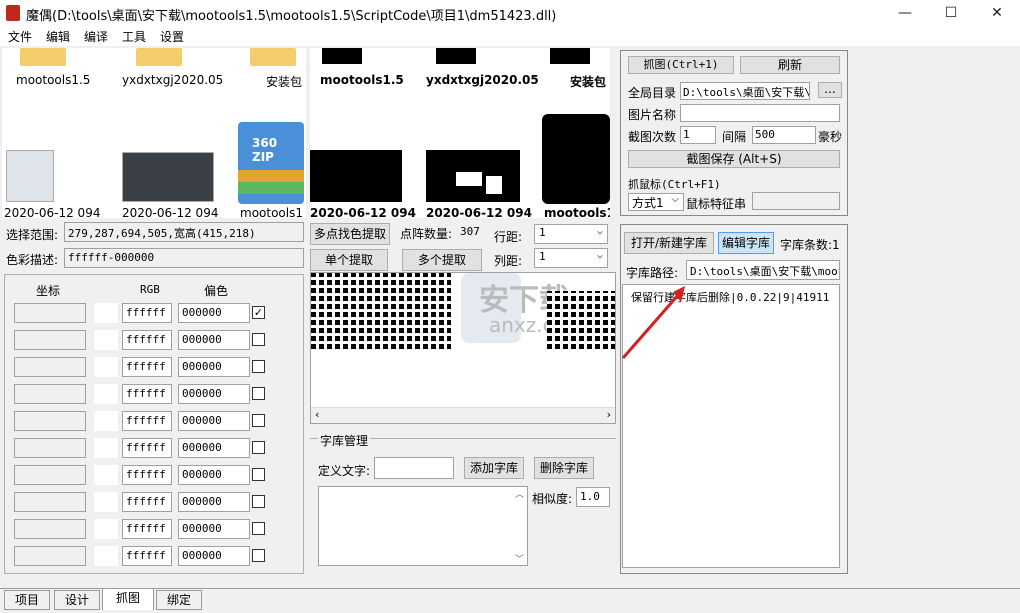 This screenshot has width=1020, height=613. I want to click on dict-path-input: D:\tools\桌面\安下载\mooto, so click(763, 270).